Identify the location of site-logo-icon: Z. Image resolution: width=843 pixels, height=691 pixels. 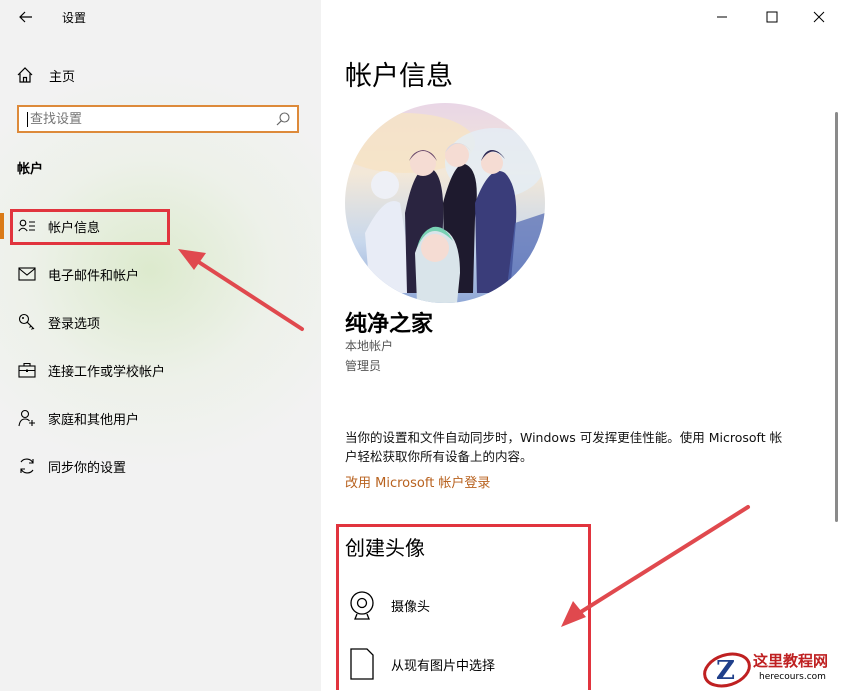
(727, 670).